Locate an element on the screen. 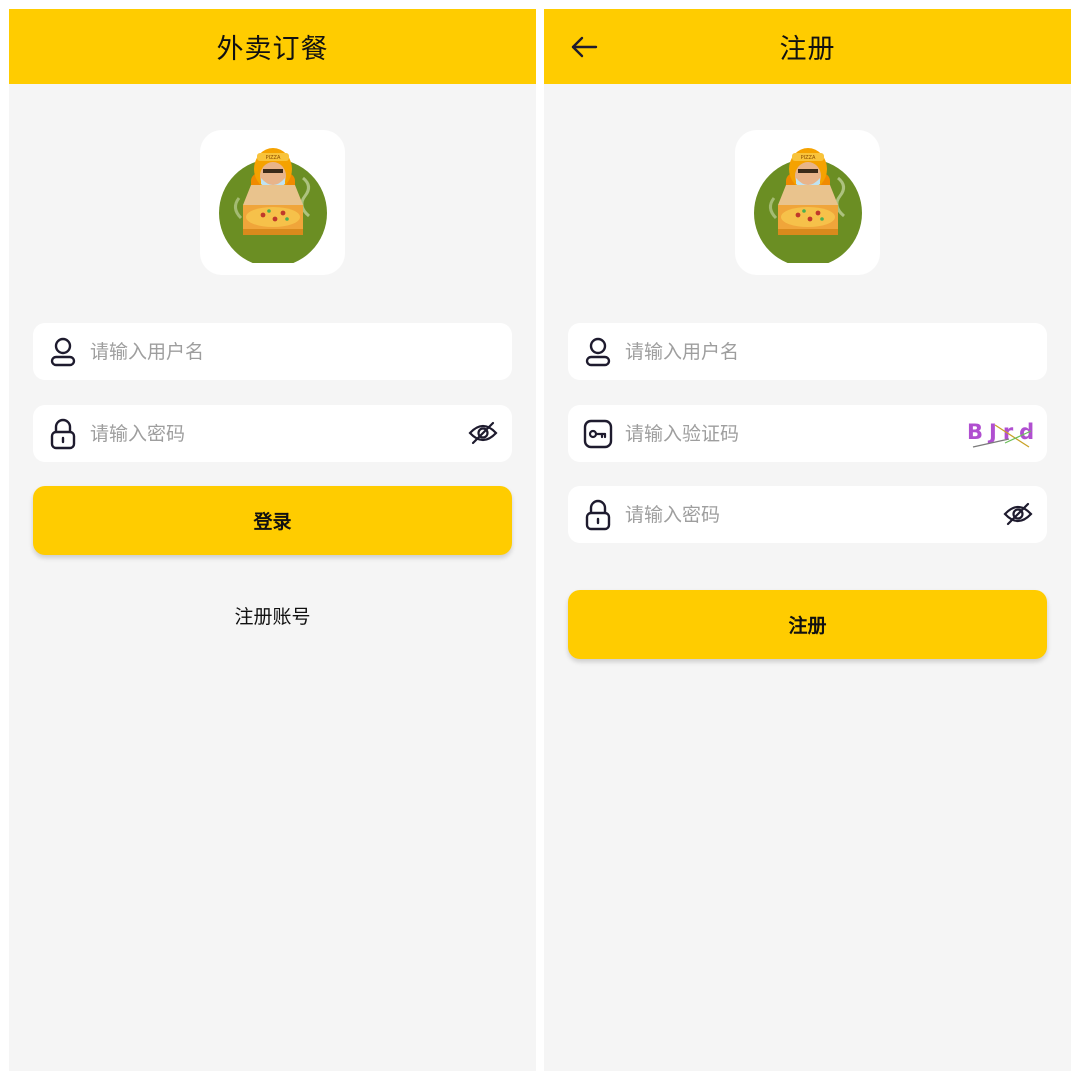  page-title: 外卖订餐 is located at coordinates (272, 49).